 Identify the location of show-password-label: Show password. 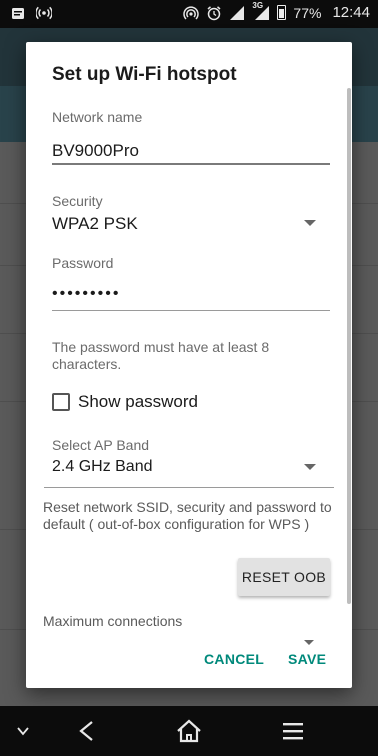
(138, 402).